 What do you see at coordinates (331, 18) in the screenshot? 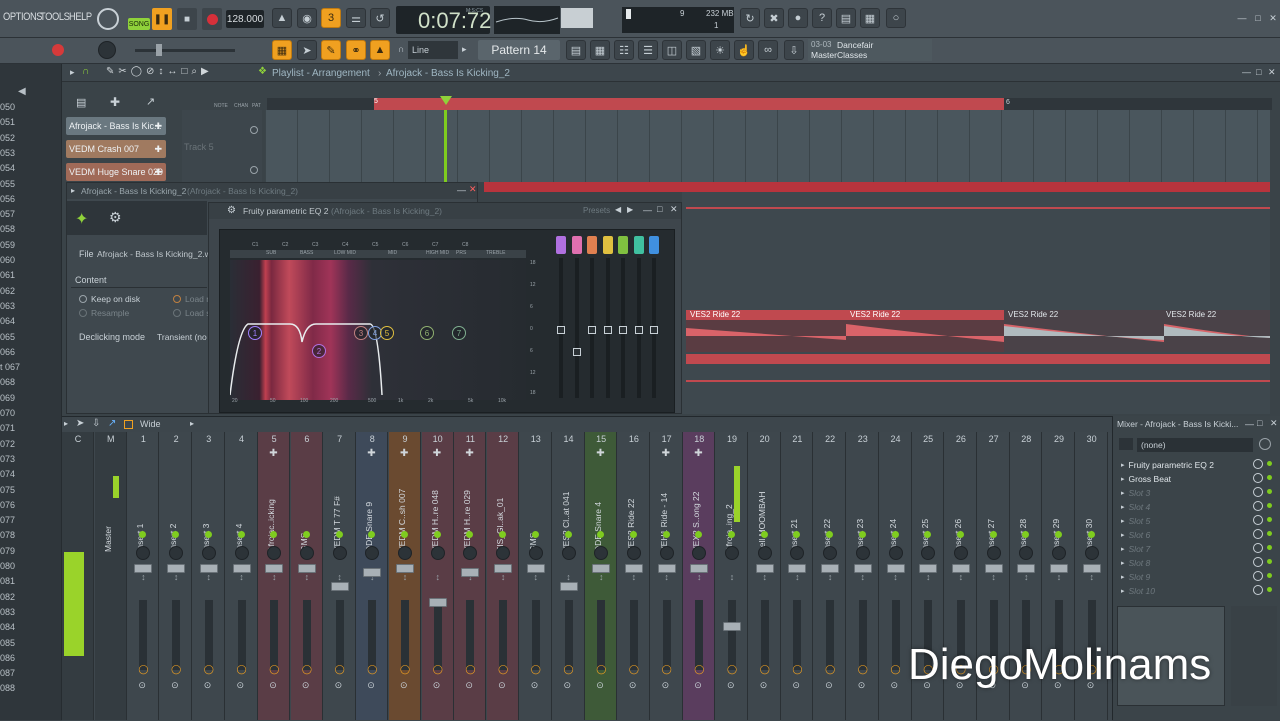
I see `step-edit-icon: 3` at bounding box center [331, 18].